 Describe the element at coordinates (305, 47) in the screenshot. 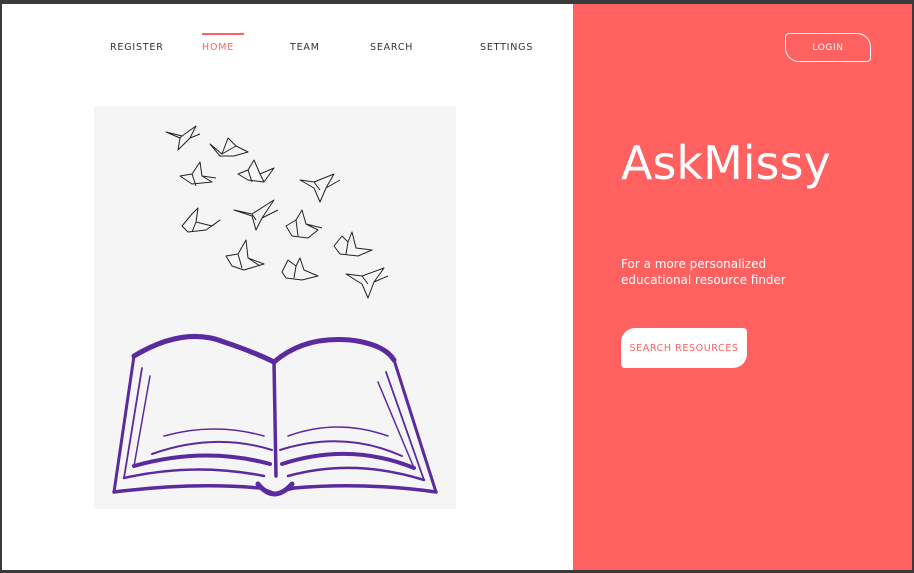

I see `nav-team: TEAM` at that location.